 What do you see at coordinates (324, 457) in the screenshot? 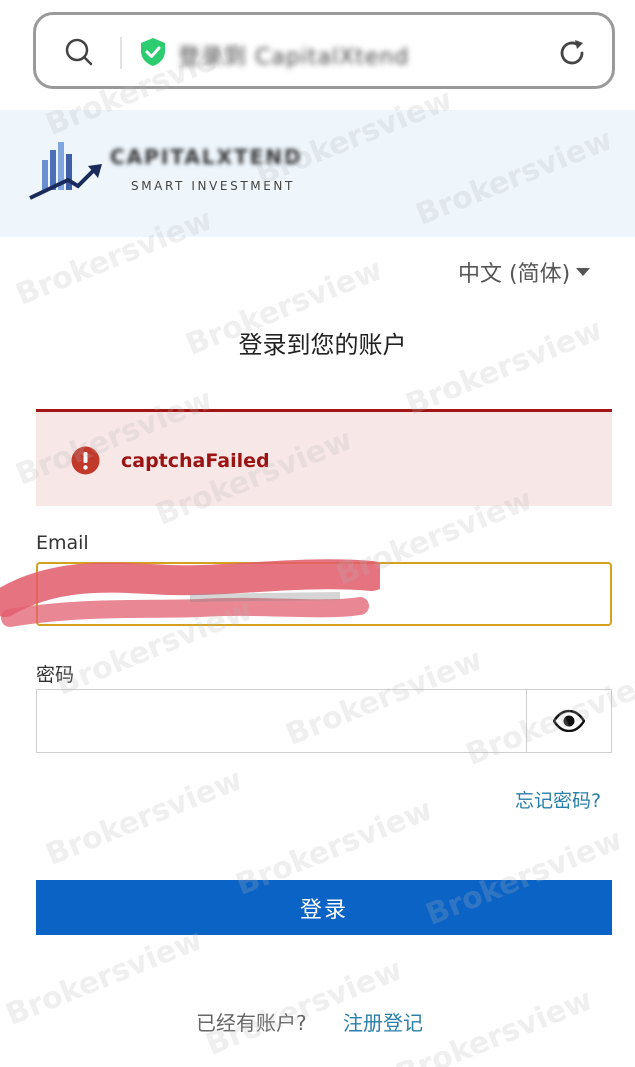
I see `error-alert: captchaFailed` at bounding box center [324, 457].